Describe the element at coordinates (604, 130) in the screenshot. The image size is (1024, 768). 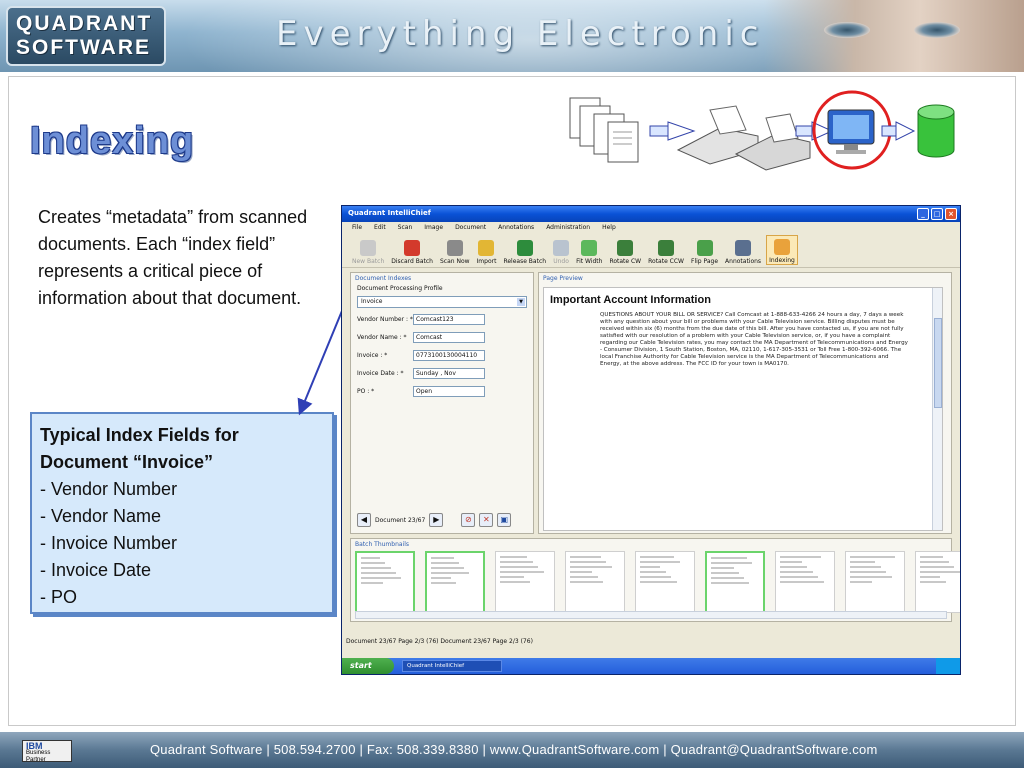
I see `paper-stack-icon` at that location.